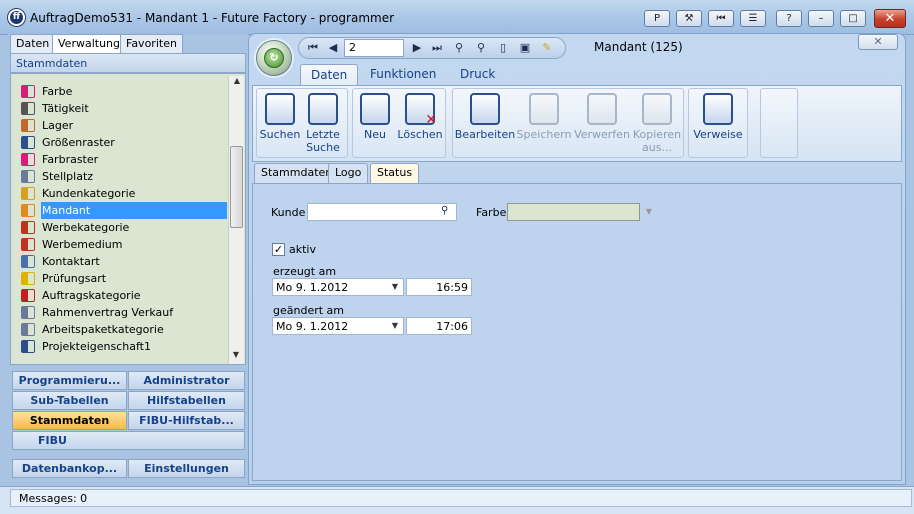  I want to click on wrench-button: ⚒, so click(689, 18).